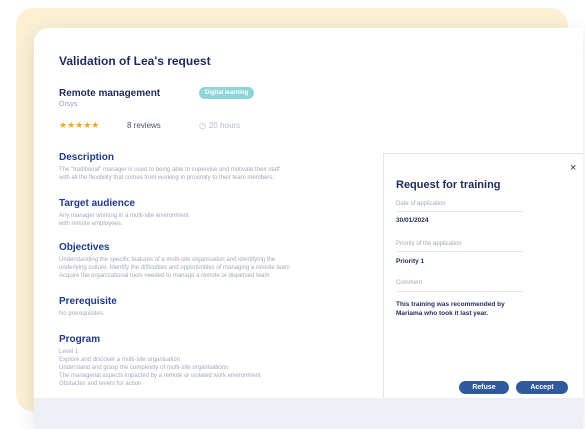  What do you see at coordinates (412, 220) in the screenshot?
I see `date-value: 30/01/2024` at bounding box center [412, 220].